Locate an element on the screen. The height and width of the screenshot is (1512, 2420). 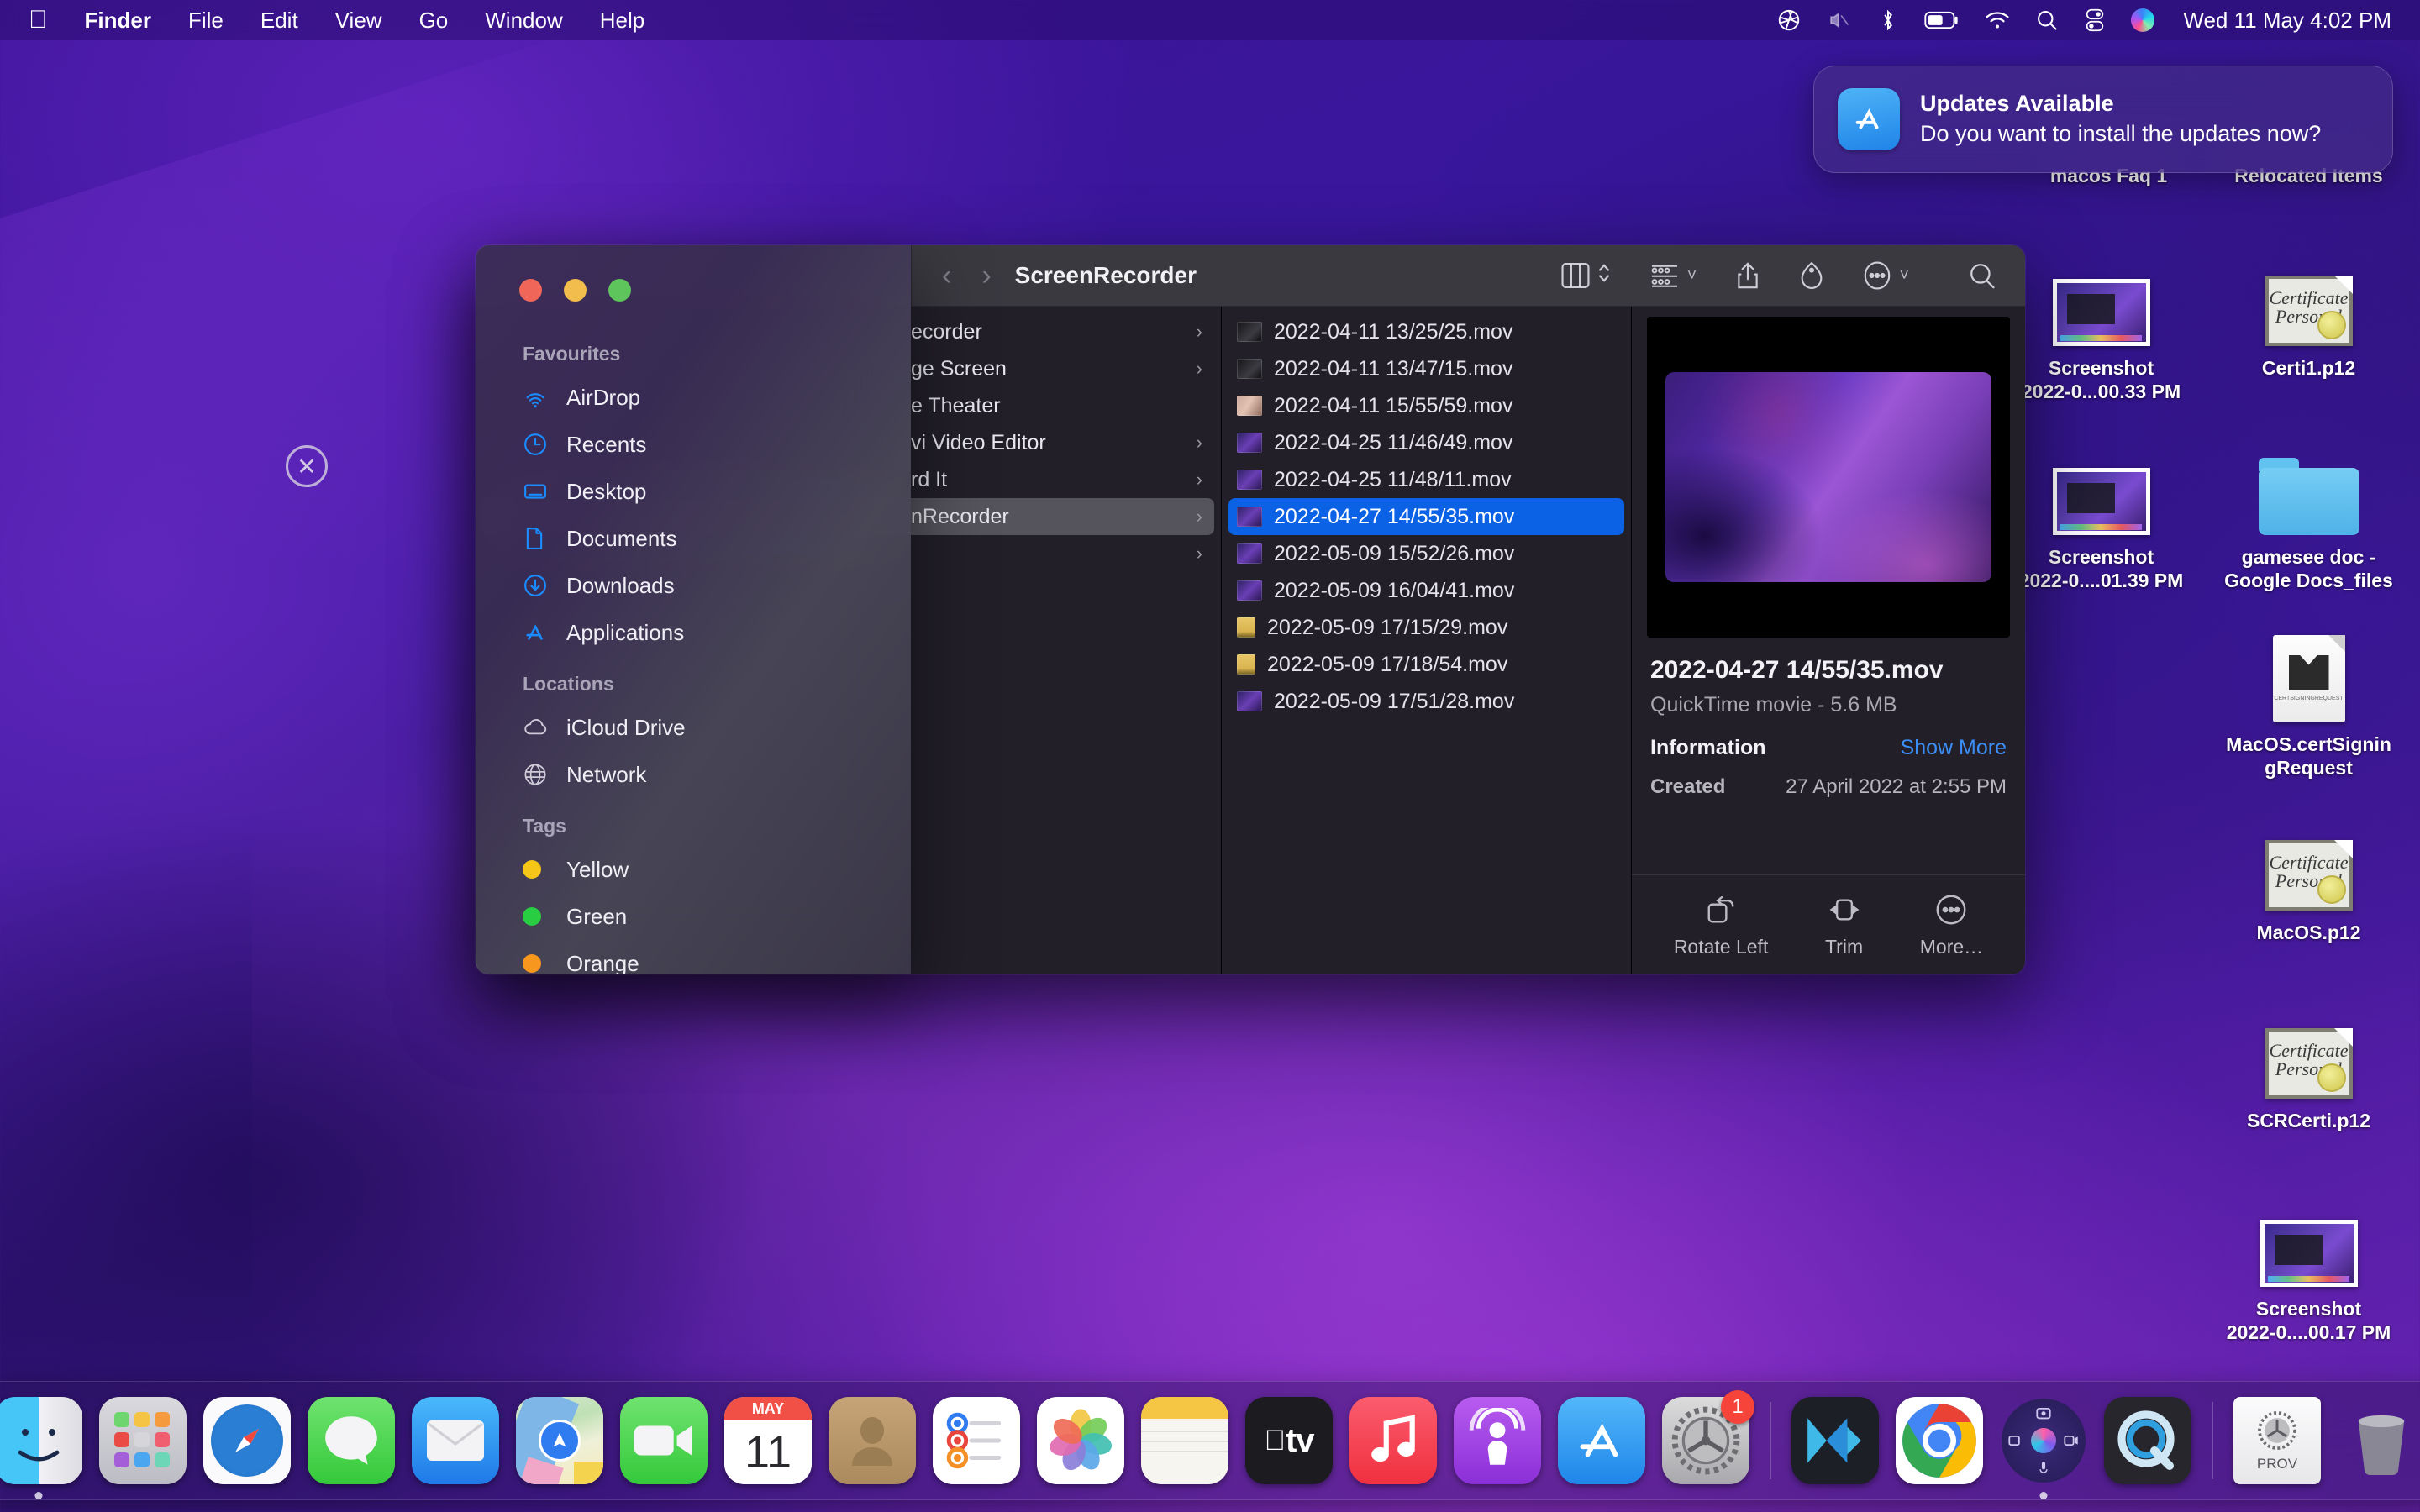
sidebar-item-airdrop: AirDrop is located at coordinates (693, 397).